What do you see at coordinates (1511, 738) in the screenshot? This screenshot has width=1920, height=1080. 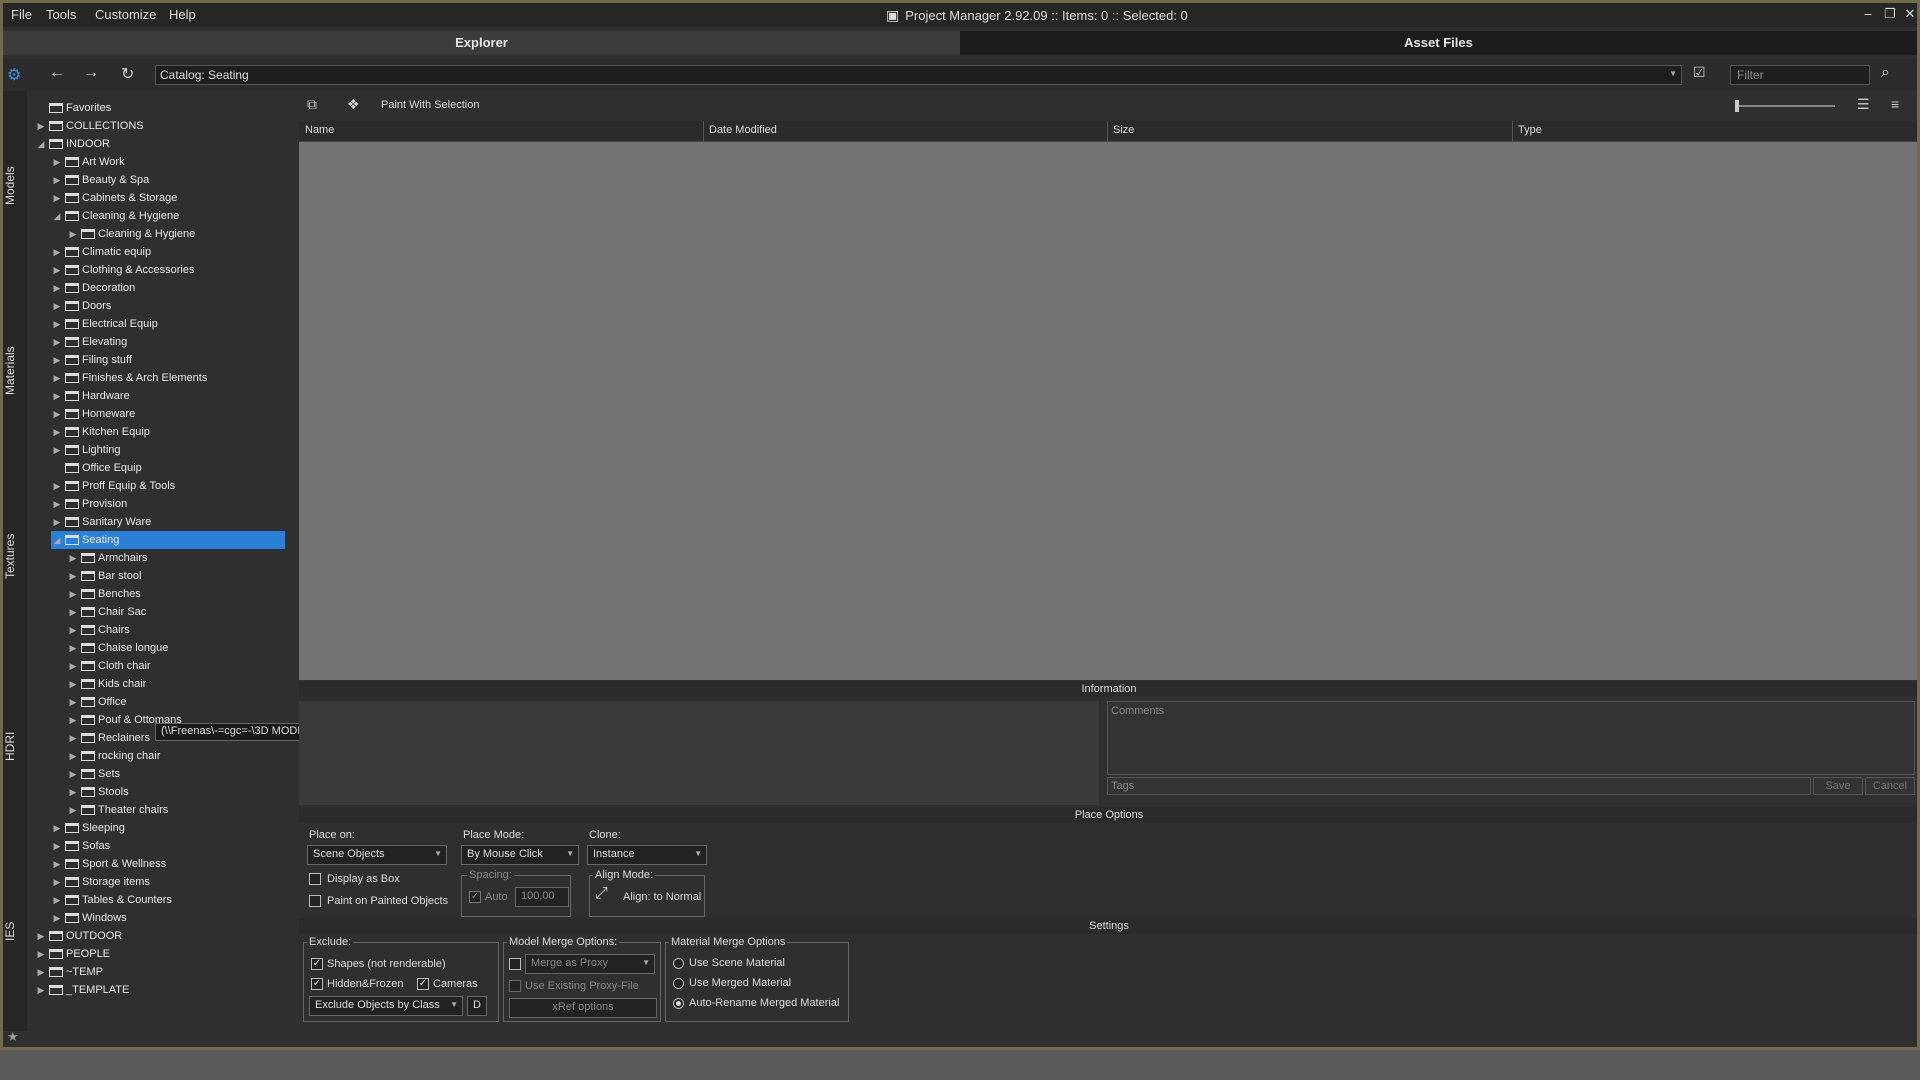 I see `comments-field: Comments` at bounding box center [1511, 738].